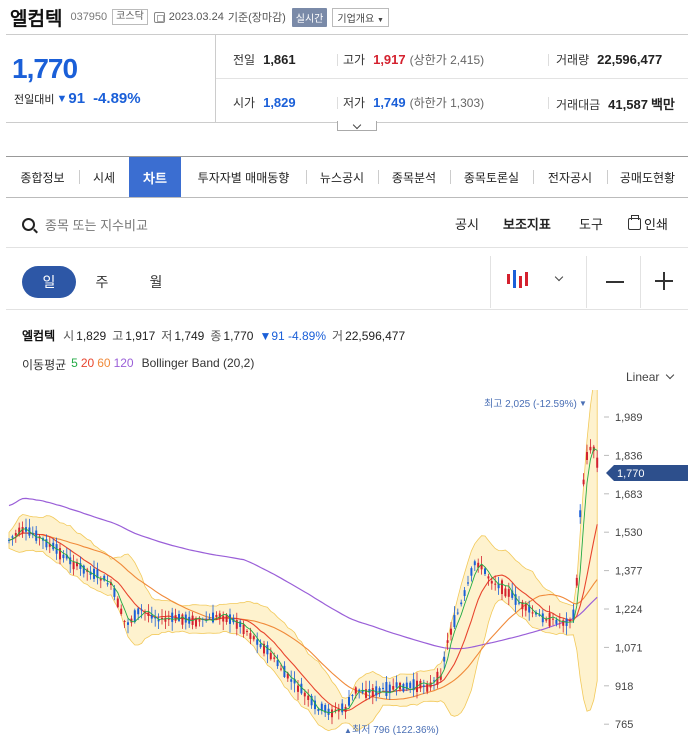 Image resolution: width=694 pixels, height=751 pixels. What do you see at coordinates (629, 533) in the screenshot?
I see `price-axis-label: 1,530` at bounding box center [629, 533].